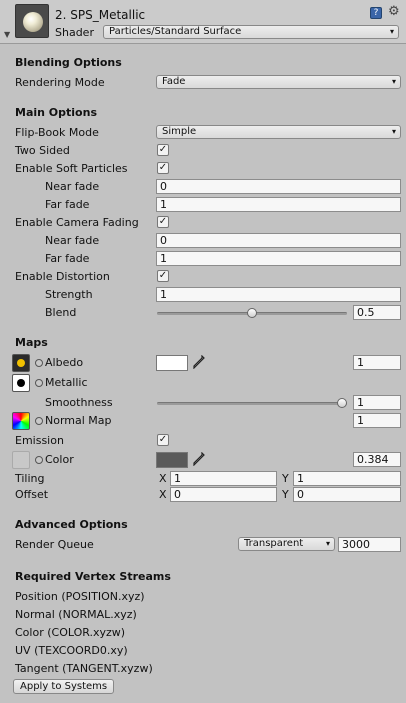  I want to click on metallic-texture-slot, so click(21, 383).